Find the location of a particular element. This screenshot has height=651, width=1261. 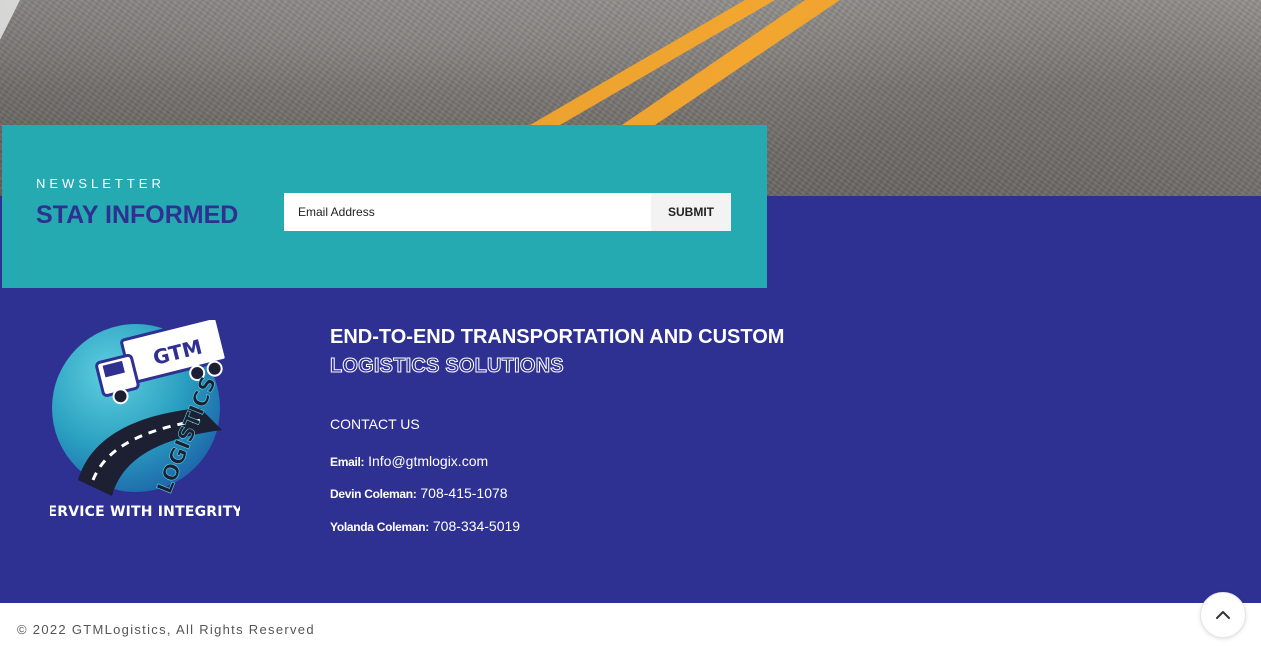

chevron-up-icon is located at coordinates (1223, 615).